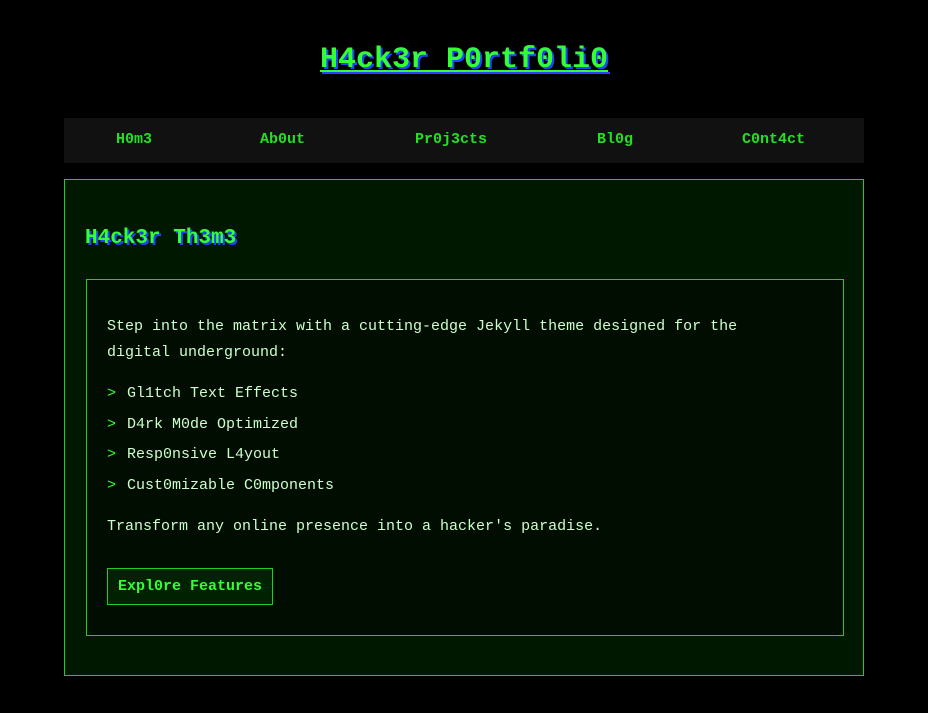 The image size is (928, 713). What do you see at coordinates (190, 586) in the screenshot?
I see `explore-features-button: Expl0re Features` at bounding box center [190, 586].